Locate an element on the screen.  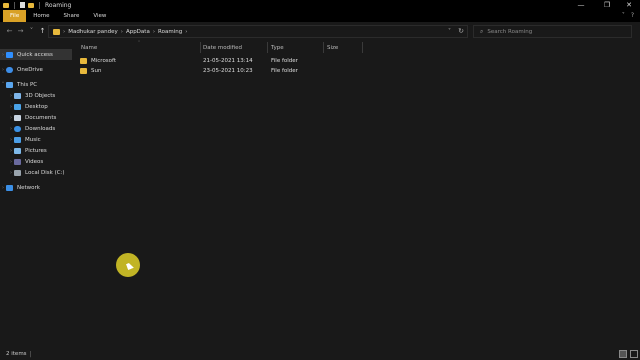
search-icon: ⌕ is located at coordinates (482, 31).